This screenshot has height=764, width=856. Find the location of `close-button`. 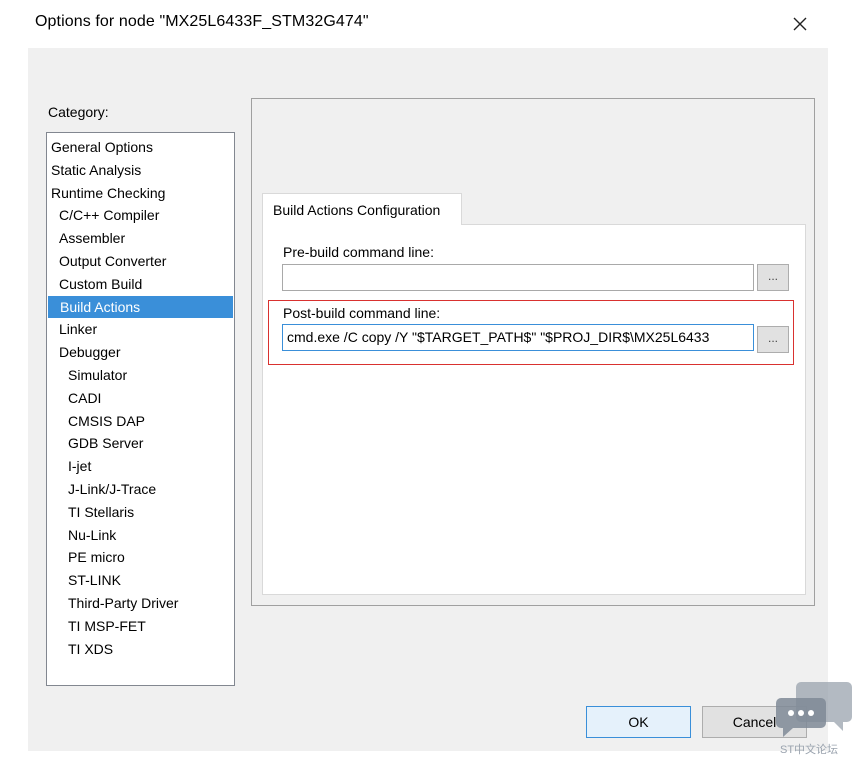

close-button is located at coordinates (800, 24).